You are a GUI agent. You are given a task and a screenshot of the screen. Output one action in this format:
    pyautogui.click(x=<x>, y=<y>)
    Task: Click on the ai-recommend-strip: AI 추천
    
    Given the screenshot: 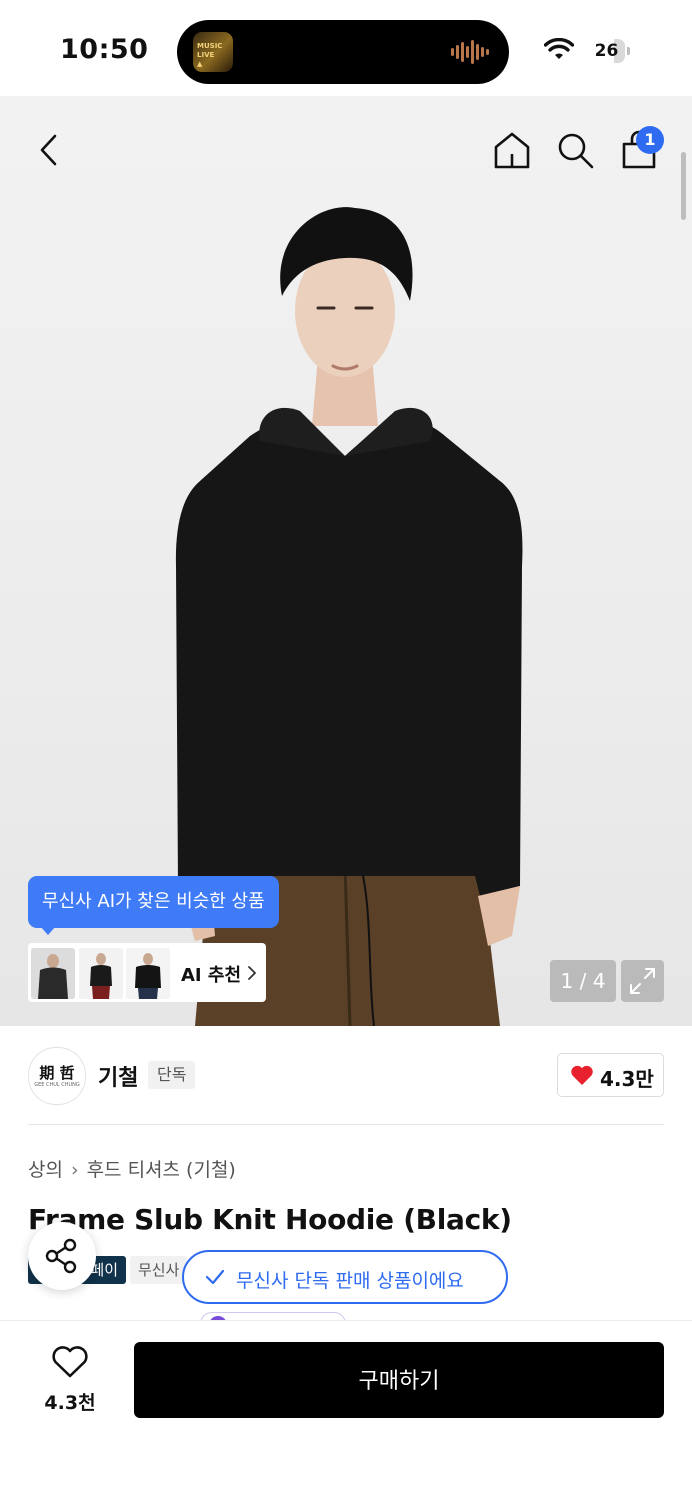 What is the action you would take?
    pyautogui.click(x=147, y=972)
    